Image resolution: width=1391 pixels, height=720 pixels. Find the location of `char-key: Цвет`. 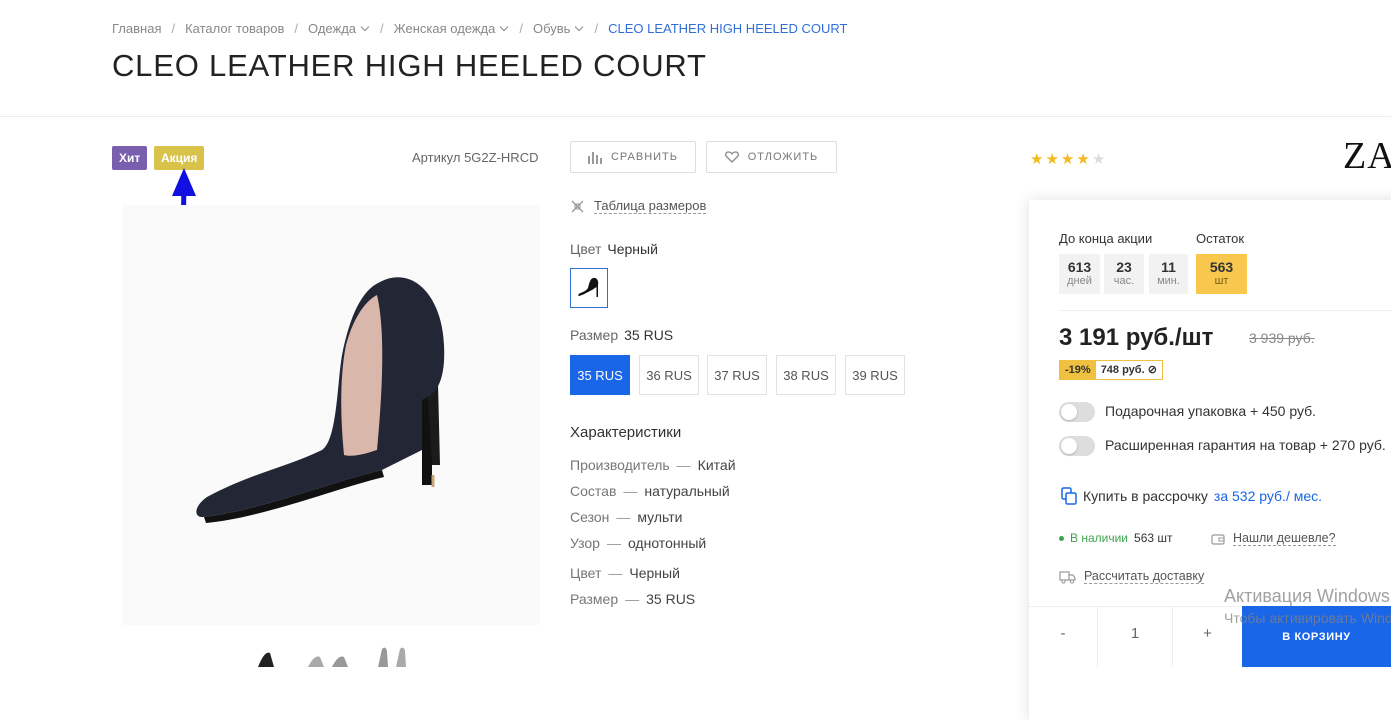

char-key: Цвет is located at coordinates (586, 573).